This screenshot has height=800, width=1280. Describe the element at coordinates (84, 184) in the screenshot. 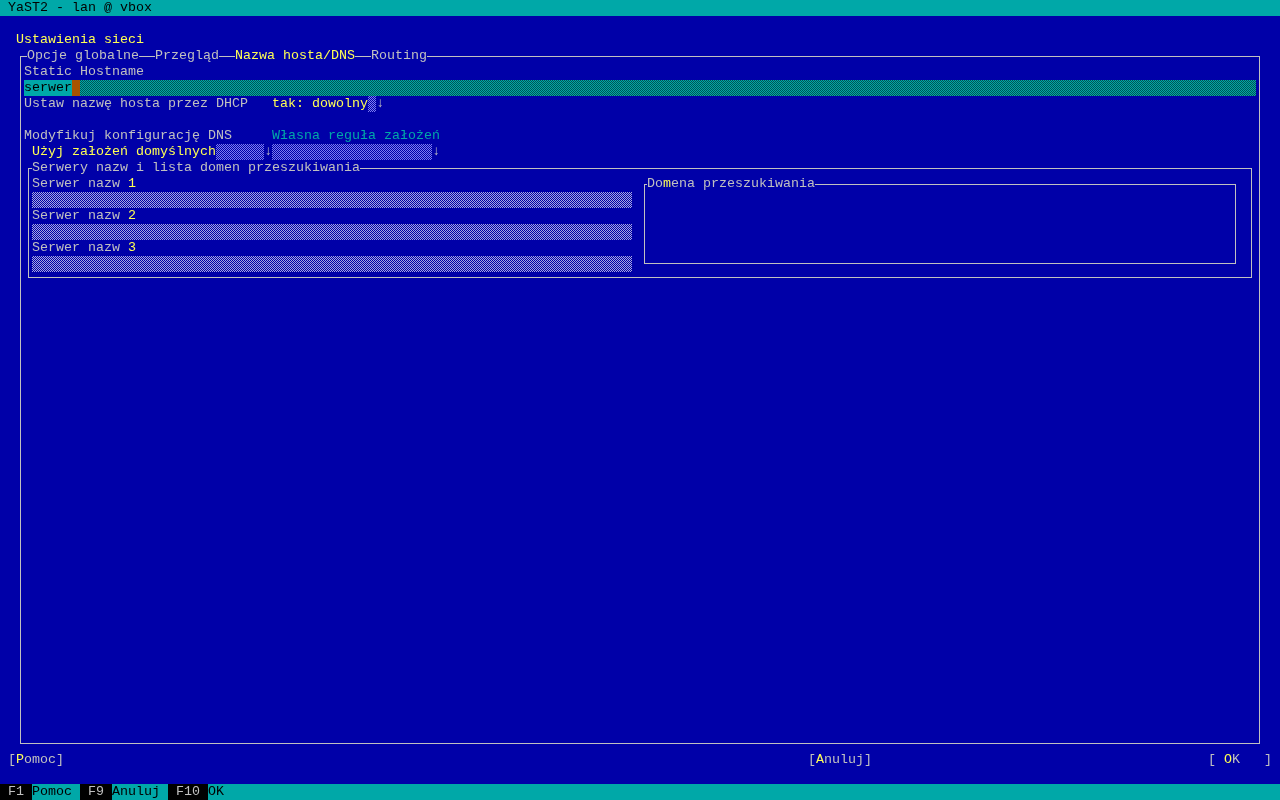

I see `field-label: Serwer nazw 1` at that location.